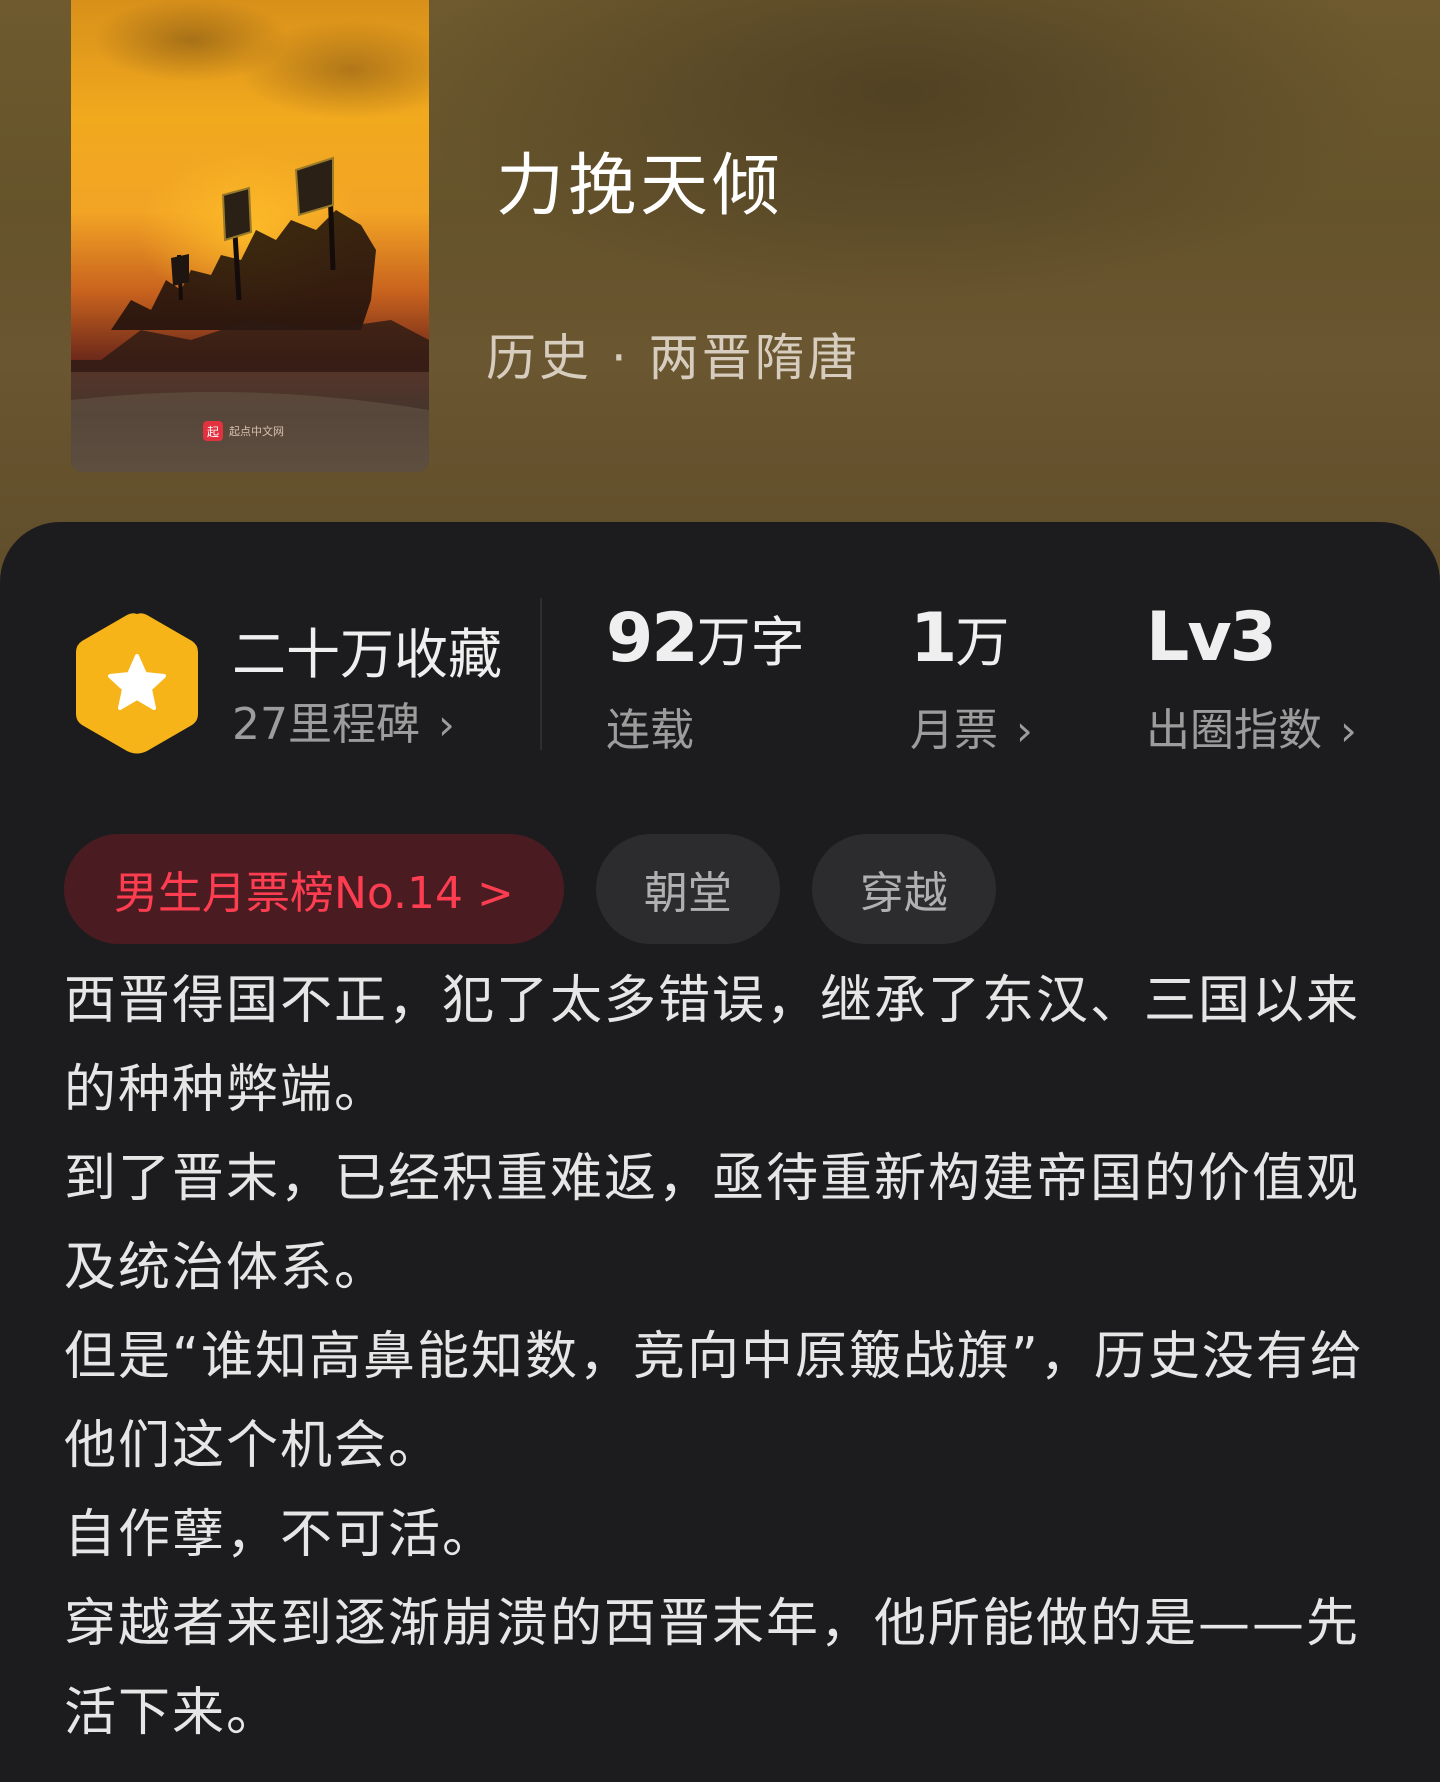 The image size is (1440, 1782). What do you see at coordinates (954, 730) in the screenshot?
I see `monthly-ticket-label: 月票` at bounding box center [954, 730].